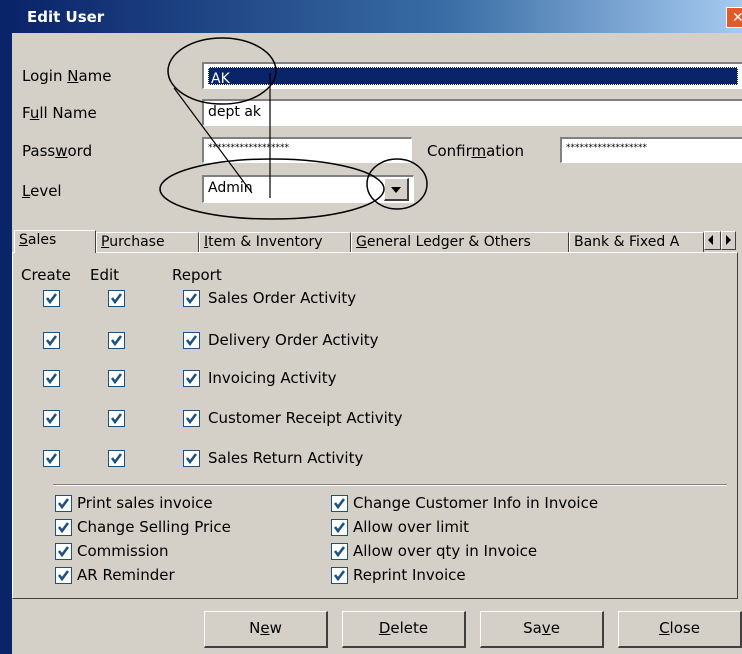 Image resolution: width=742 pixels, height=654 pixels. Describe the element at coordinates (147, 242) in the screenshot. I see `tab-purchase: Purchase` at that location.